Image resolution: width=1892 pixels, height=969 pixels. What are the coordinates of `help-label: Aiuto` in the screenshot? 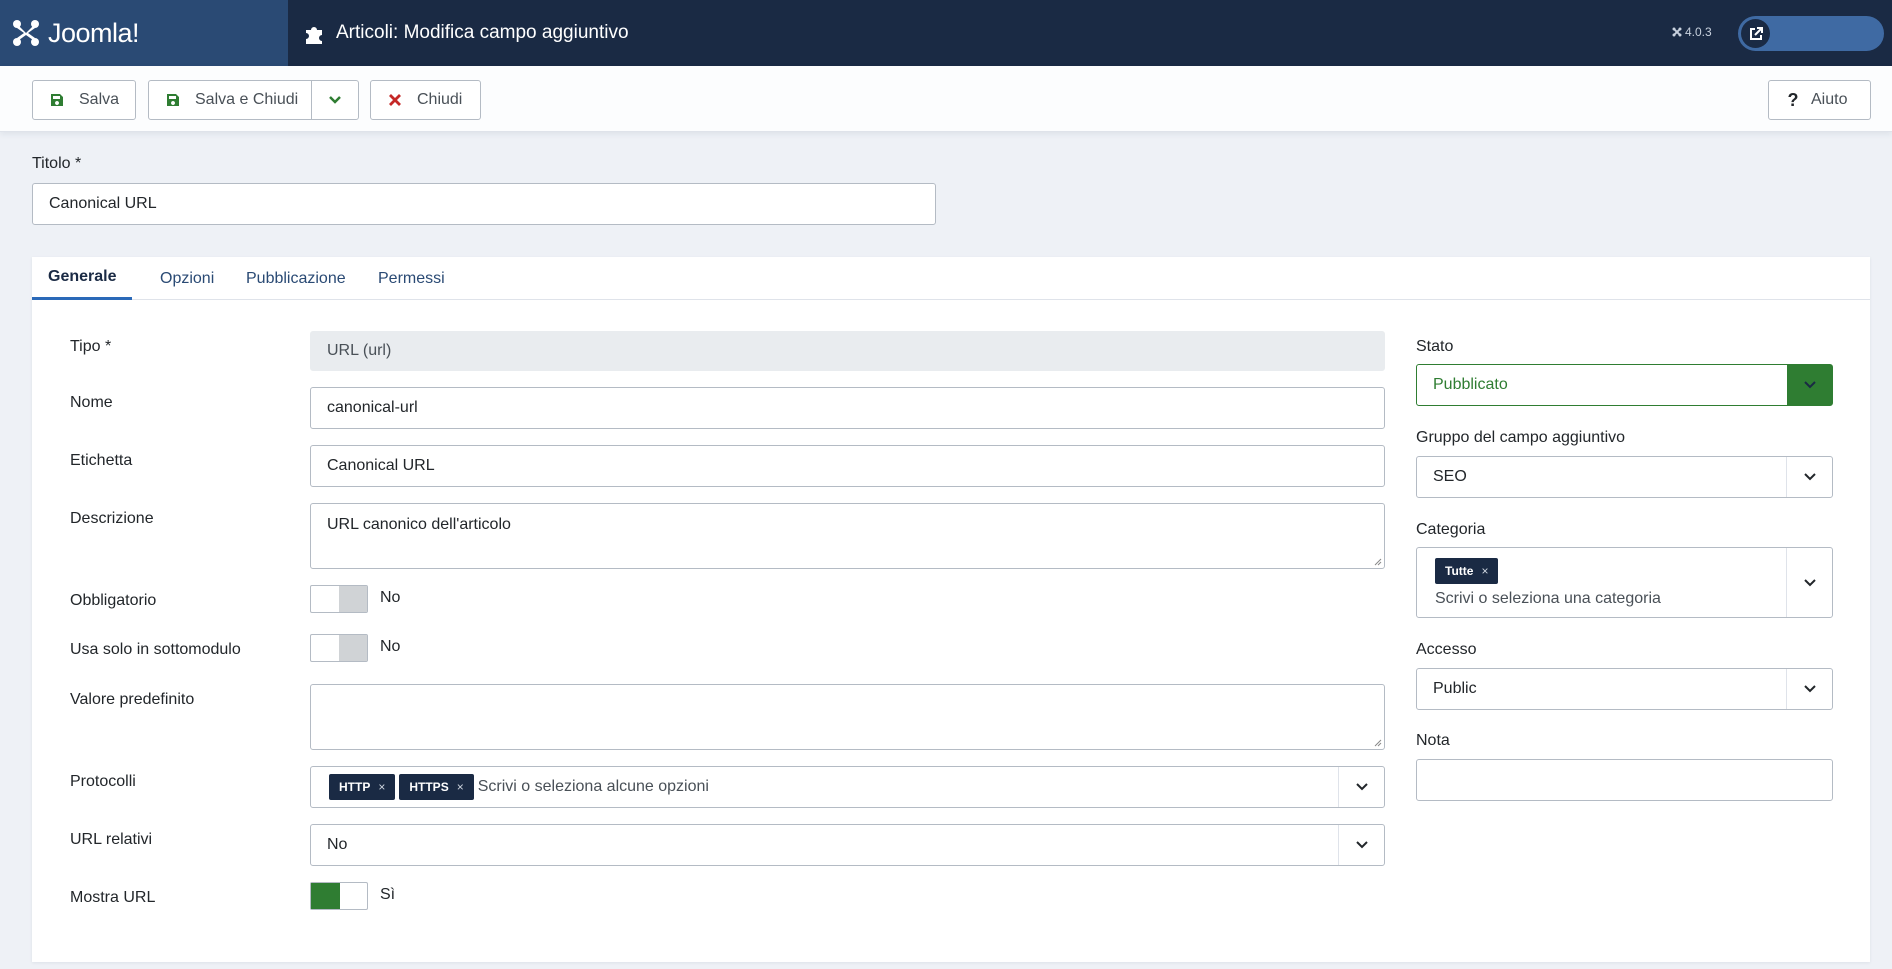 It's located at (1829, 99).